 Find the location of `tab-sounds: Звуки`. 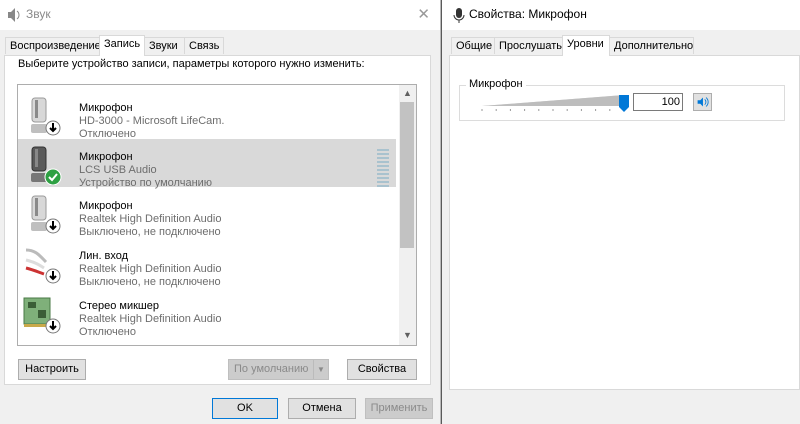

tab-sounds: Звуки is located at coordinates (164, 45).